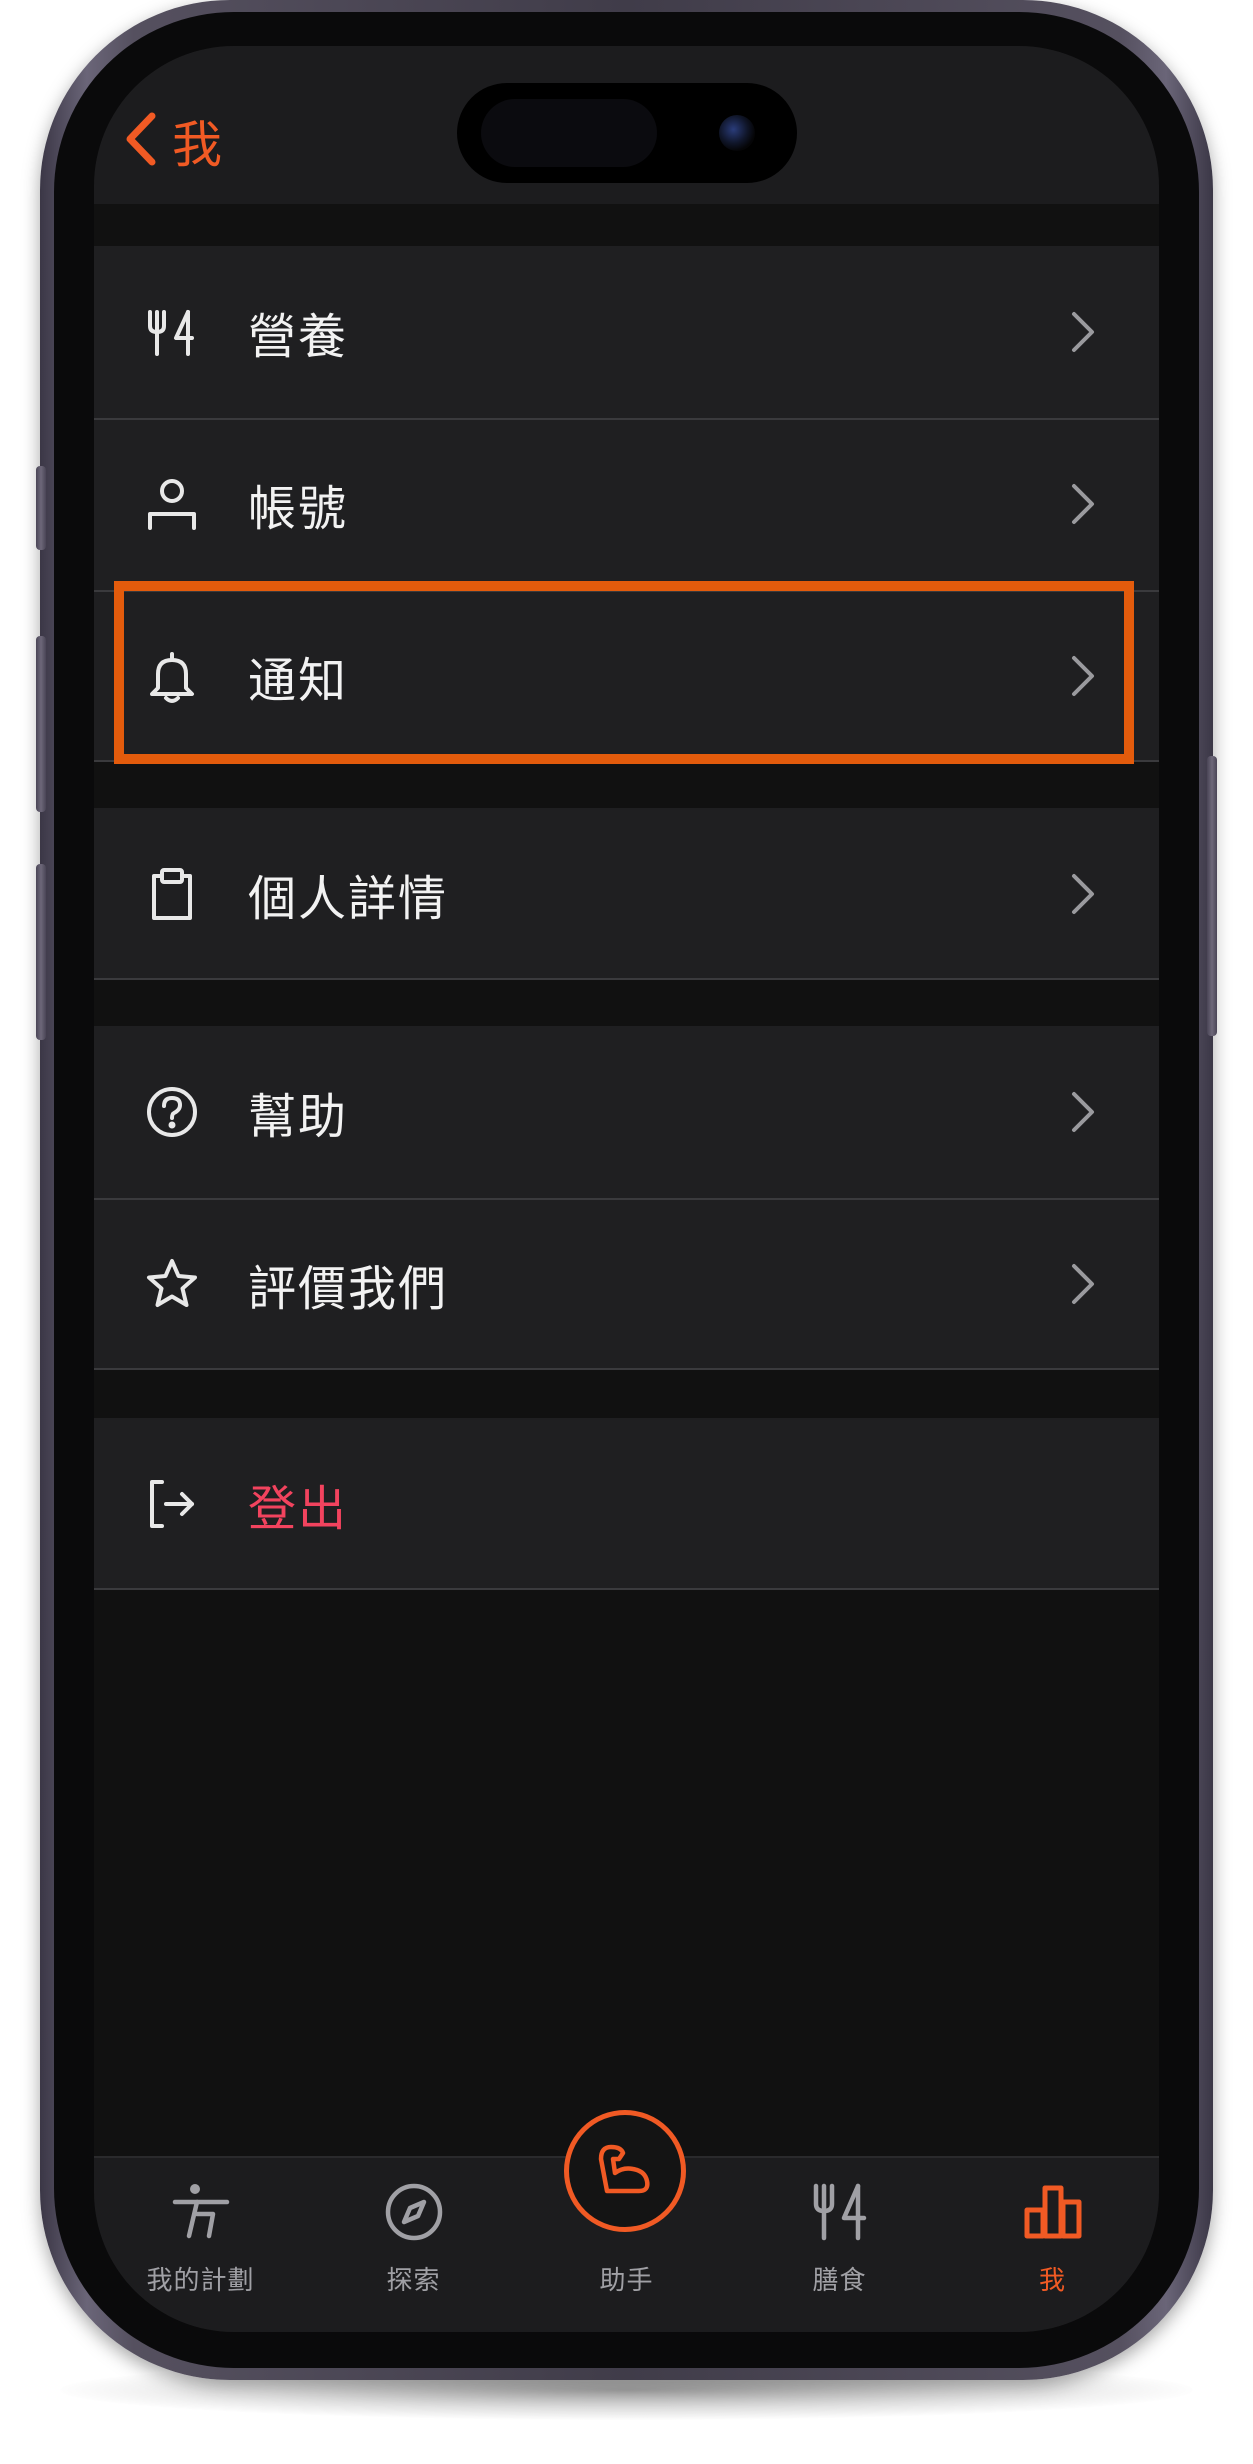  I want to click on menu-item-personal-details: 個人詳情, so click(626, 894).